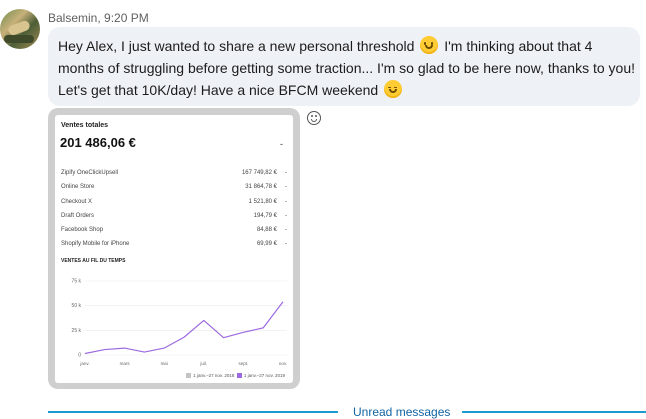  What do you see at coordinates (98, 142) in the screenshot?
I see `total-sales: 201 486,06 €` at bounding box center [98, 142].